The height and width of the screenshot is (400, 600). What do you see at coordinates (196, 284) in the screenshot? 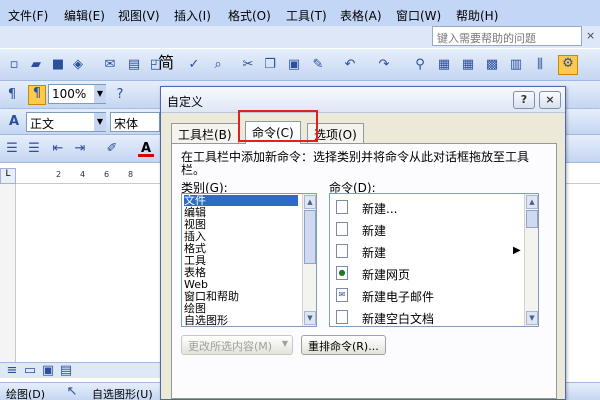
I see `list-item: Web` at bounding box center [196, 284].